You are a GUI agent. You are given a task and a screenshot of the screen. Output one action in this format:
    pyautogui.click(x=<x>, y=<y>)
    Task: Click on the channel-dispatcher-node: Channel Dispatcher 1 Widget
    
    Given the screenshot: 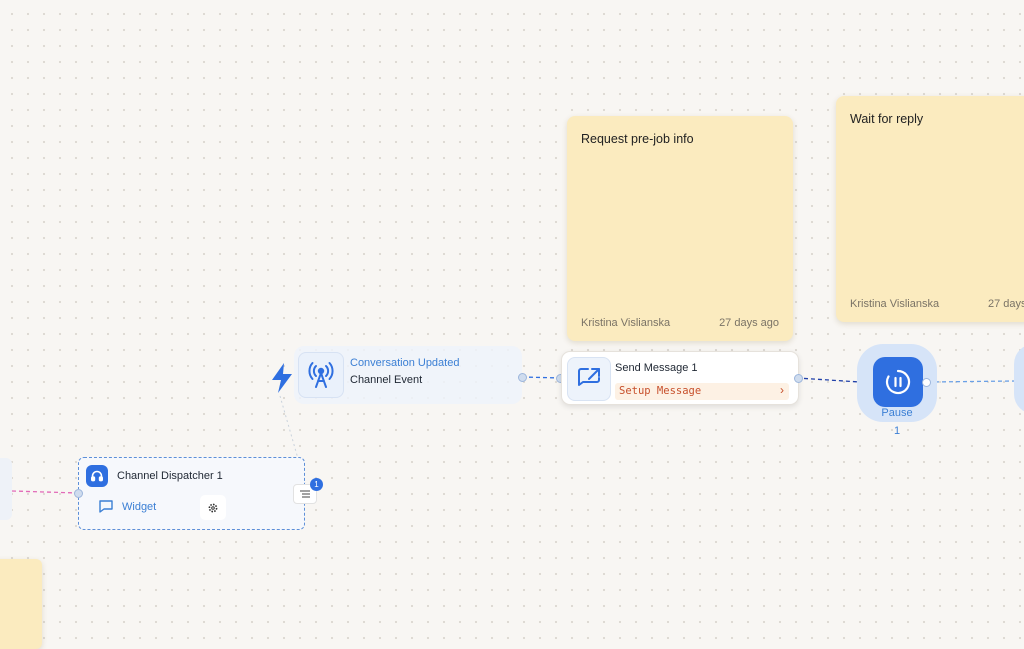 What is the action you would take?
    pyautogui.click(x=191, y=493)
    